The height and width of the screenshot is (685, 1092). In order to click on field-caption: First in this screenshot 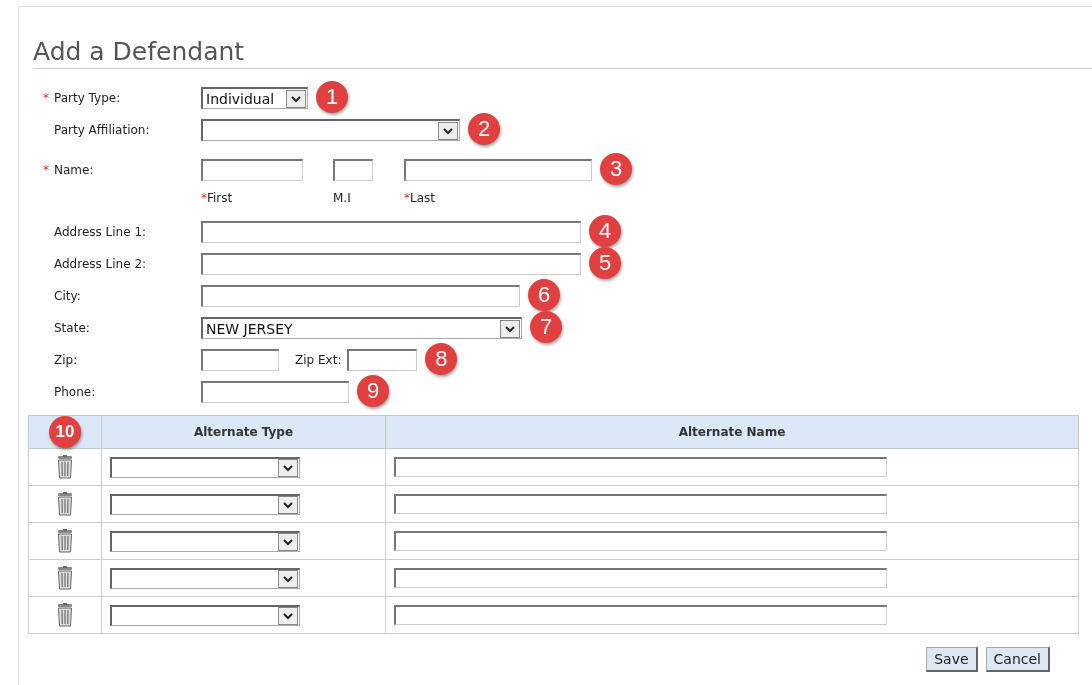, I will do `click(220, 198)`.